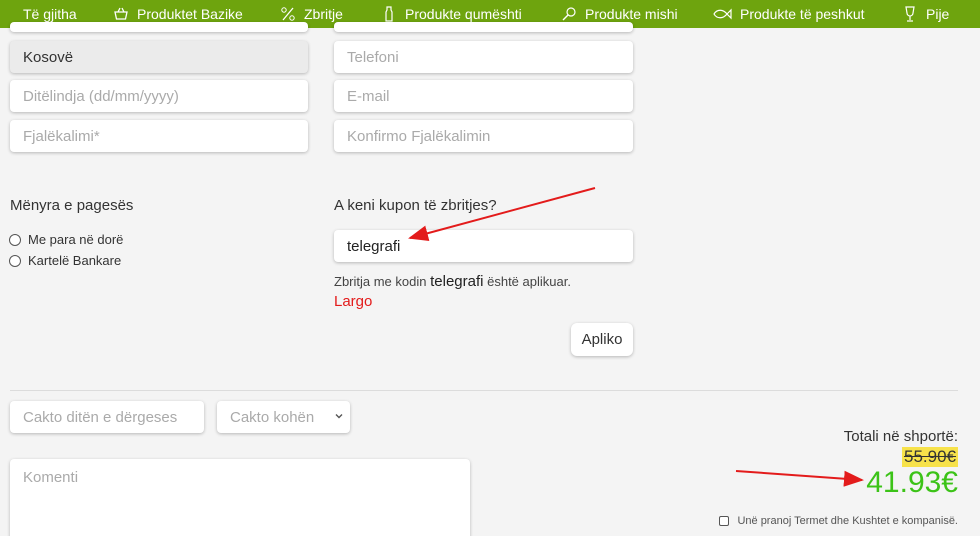  What do you see at coordinates (484, 390) in the screenshot?
I see `section-divider` at bounding box center [484, 390].